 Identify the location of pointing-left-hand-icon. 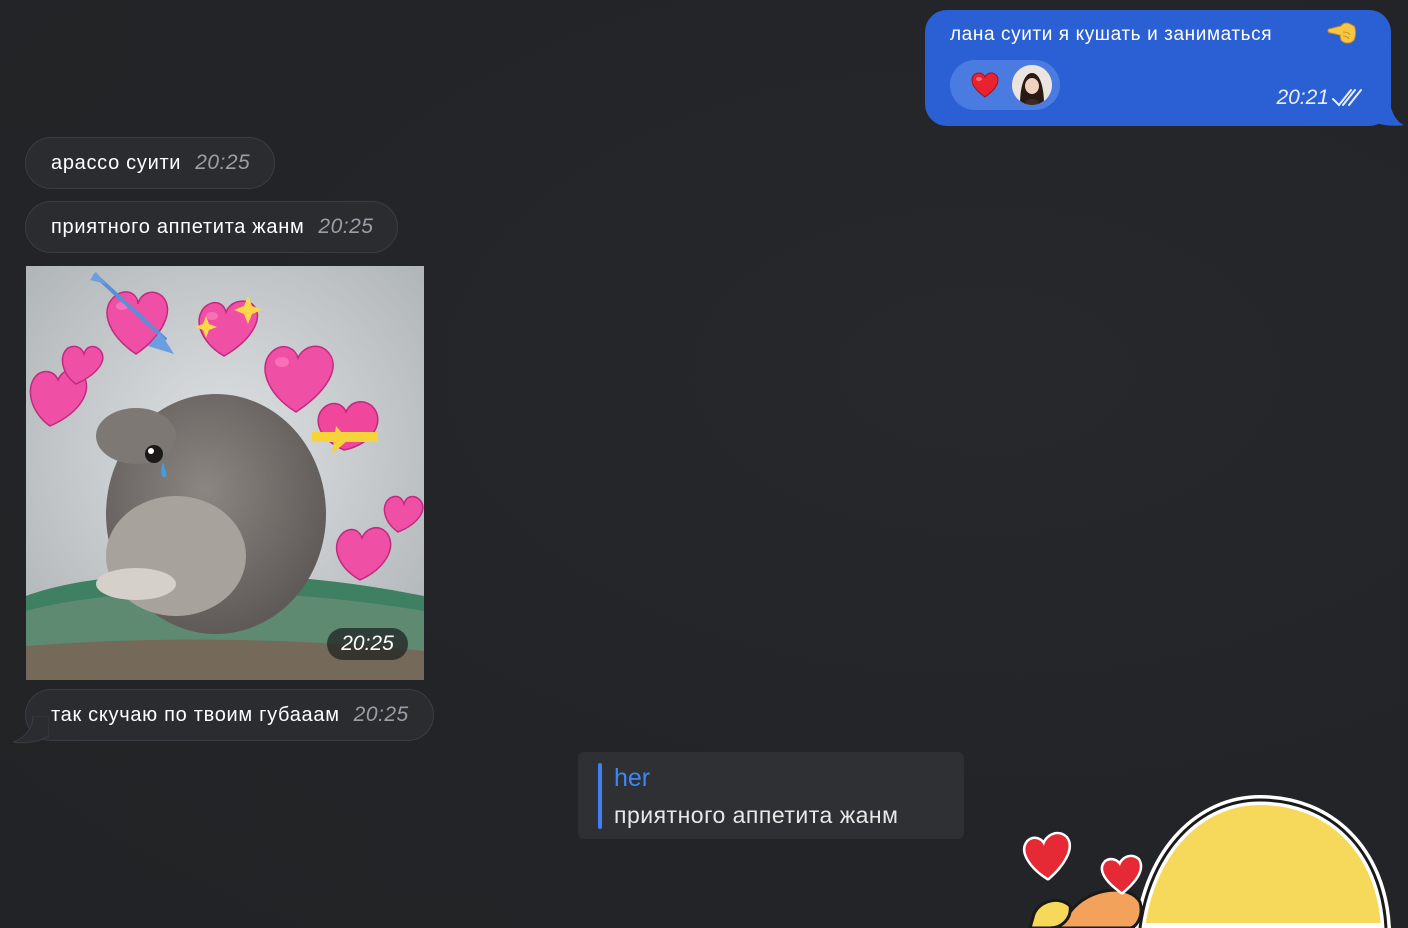
(1341, 33).